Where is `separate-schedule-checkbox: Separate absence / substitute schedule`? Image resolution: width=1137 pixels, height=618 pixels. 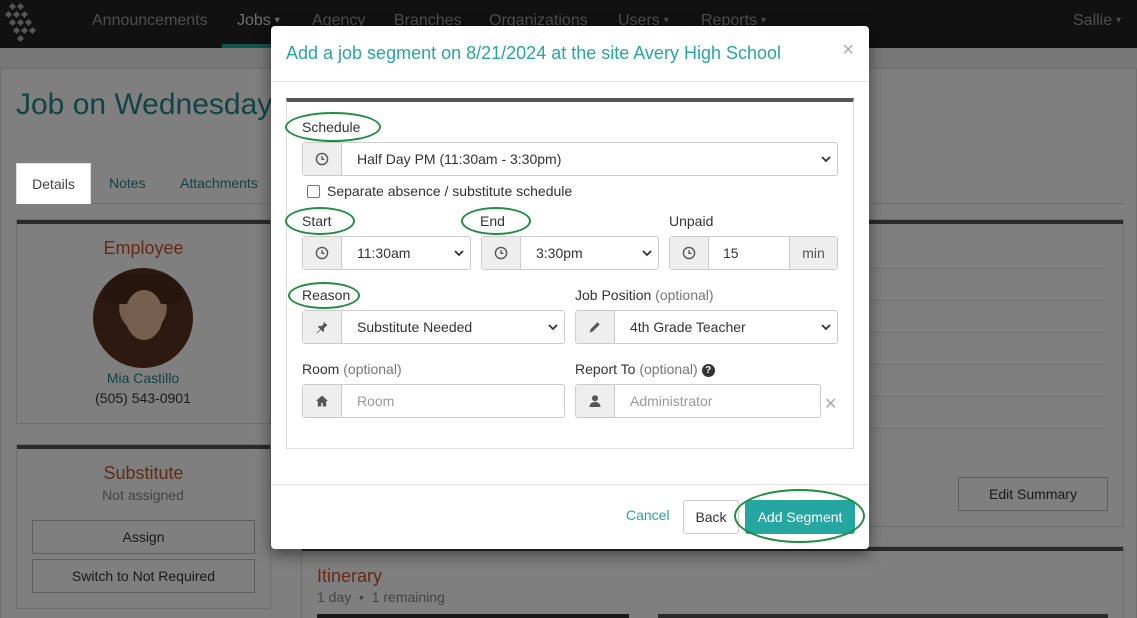
separate-schedule-checkbox: Separate absence / substitute schedule is located at coordinates (439, 191).